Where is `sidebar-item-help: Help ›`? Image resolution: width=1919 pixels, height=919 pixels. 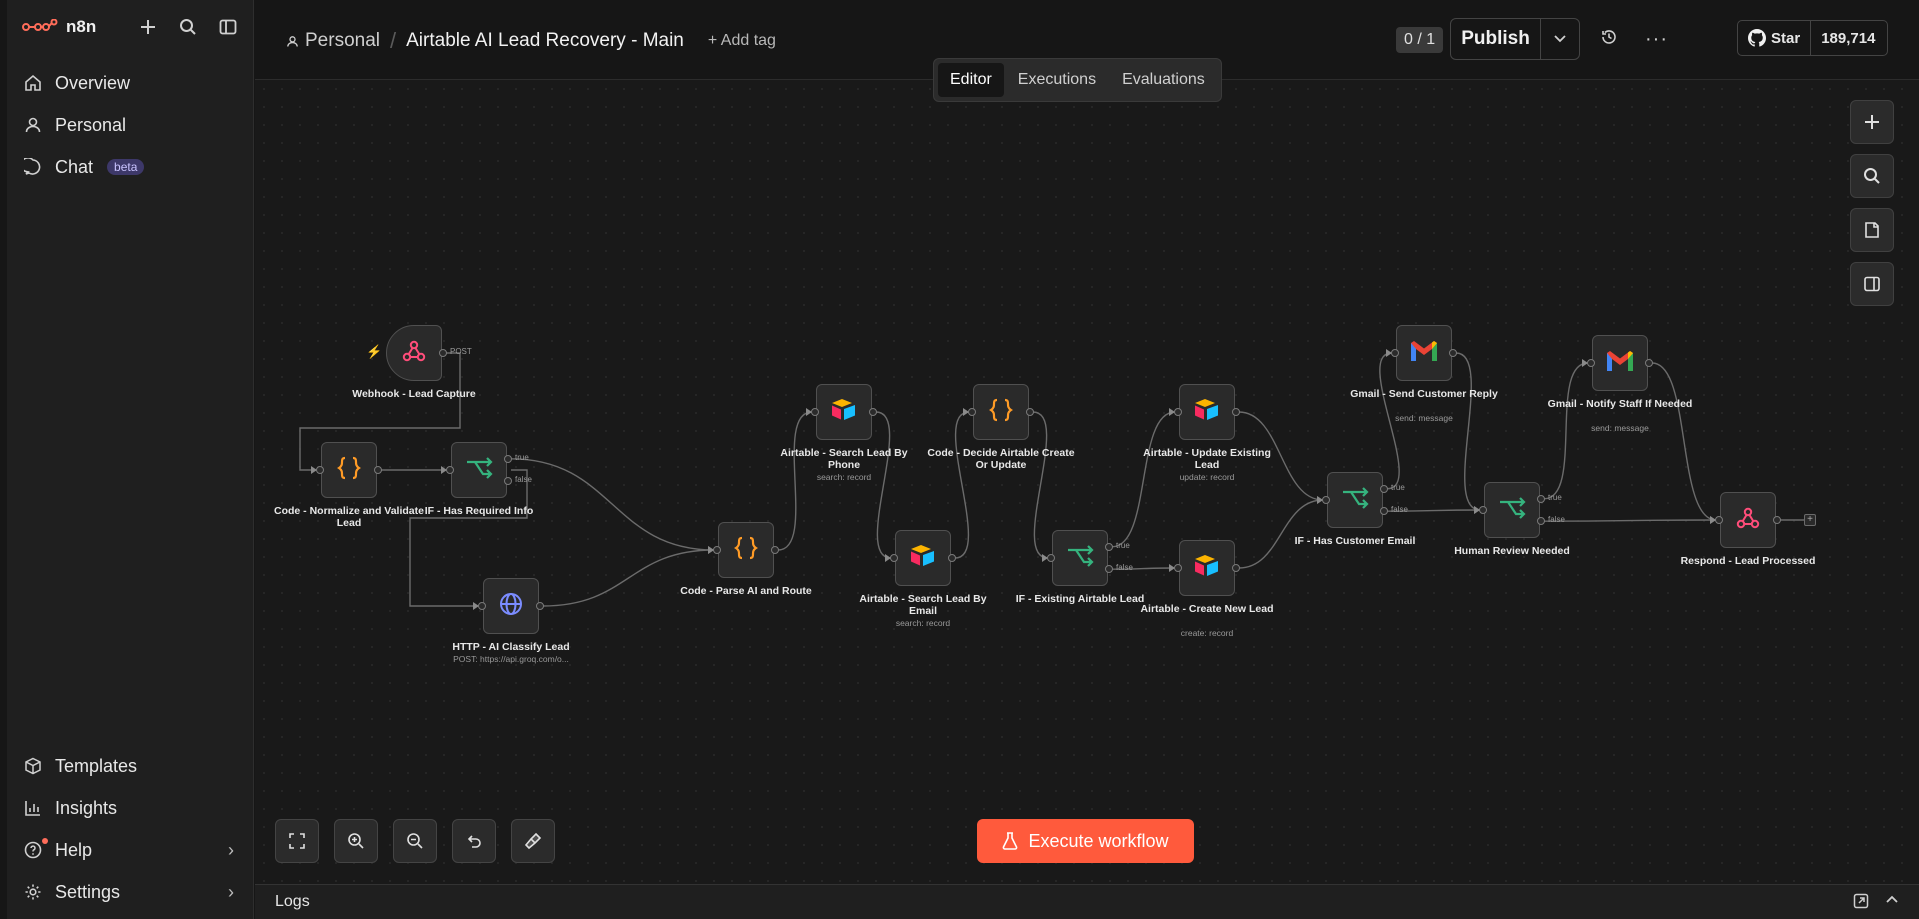
sidebar-item-help: Help › is located at coordinates (130, 850).